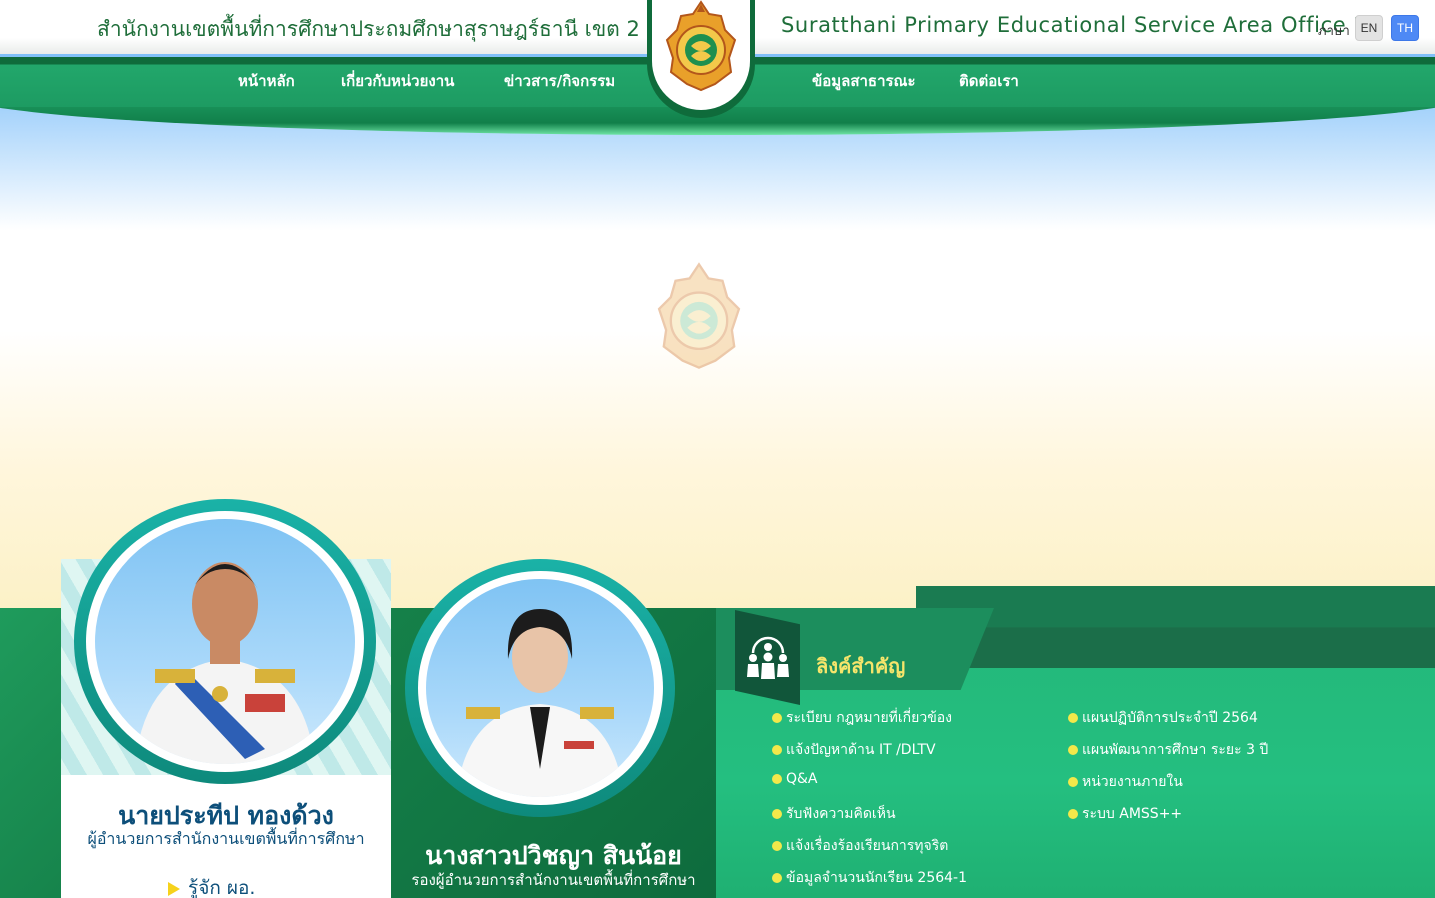 This screenshot has width=1435, height=898. What do you see at coordinates (553, 880) in the screenshot?
I see `deputy-position: รองผู้อำนวยการสำนักงานเขตพื้นที่การศึกษา` at bounding box center [553, 880].